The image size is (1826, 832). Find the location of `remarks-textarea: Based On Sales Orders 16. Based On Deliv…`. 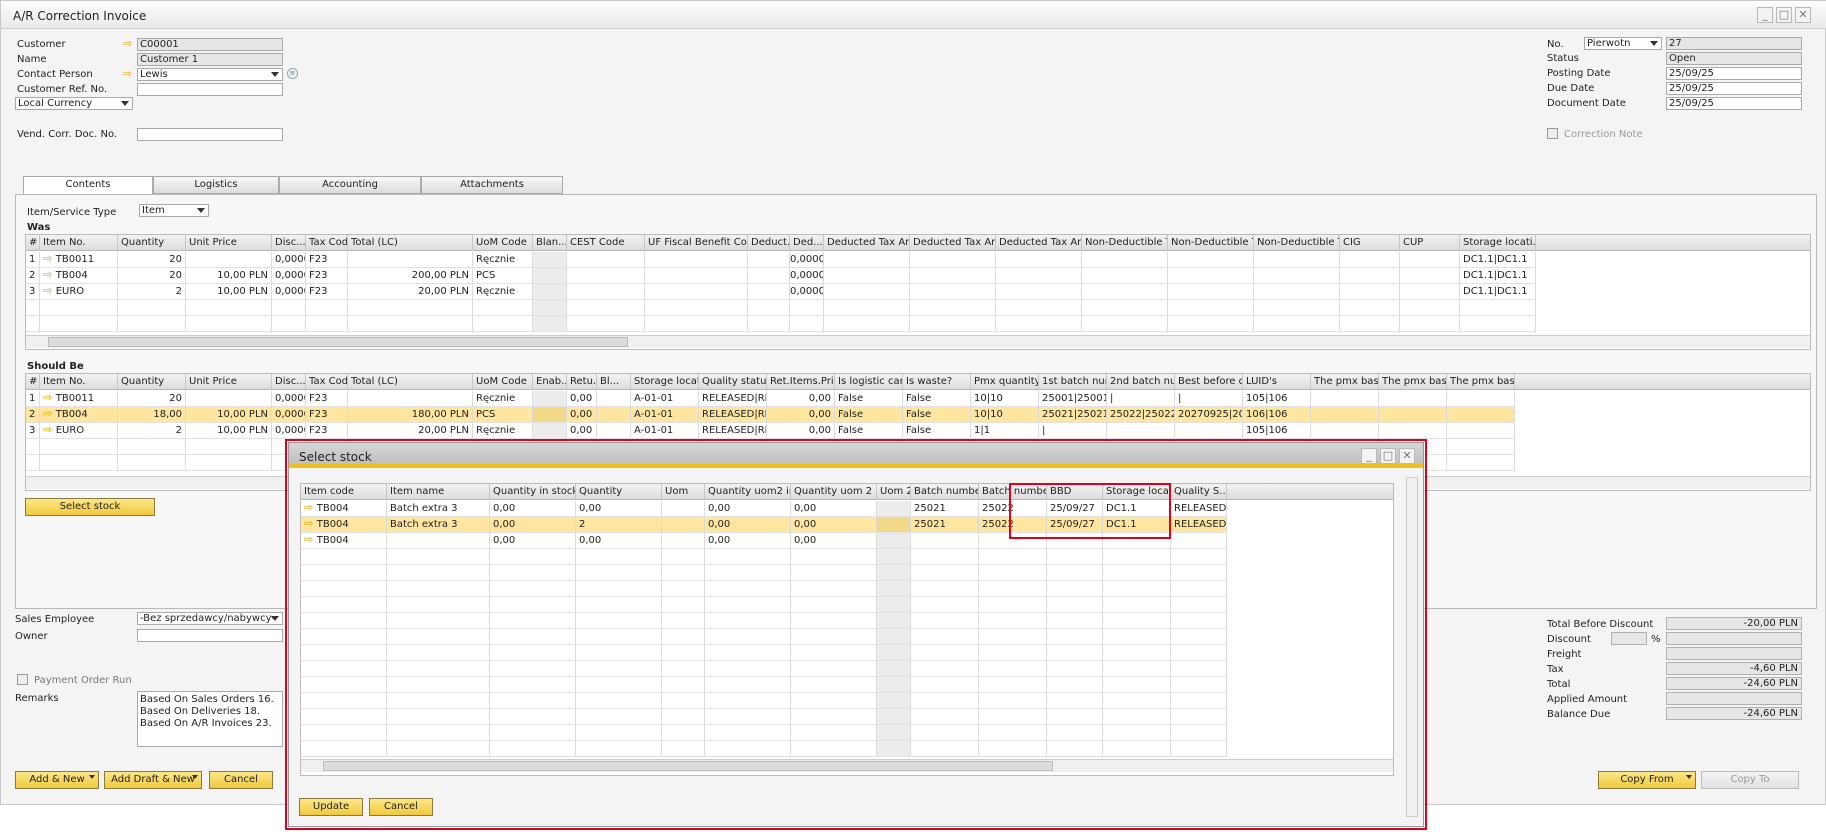

remarks-textarea: Based On Sales Orders 16. Based On Deliv… is located at coordinates (210, 719).